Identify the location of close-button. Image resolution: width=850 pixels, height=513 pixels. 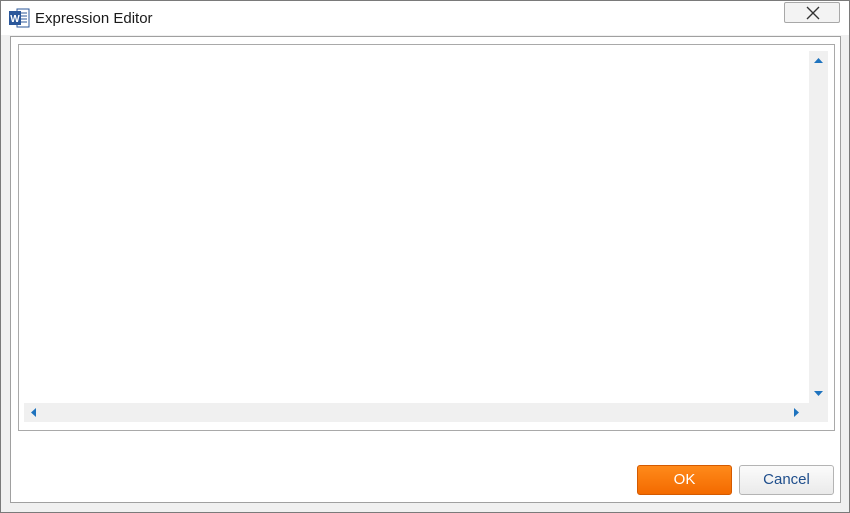
(812, 12).